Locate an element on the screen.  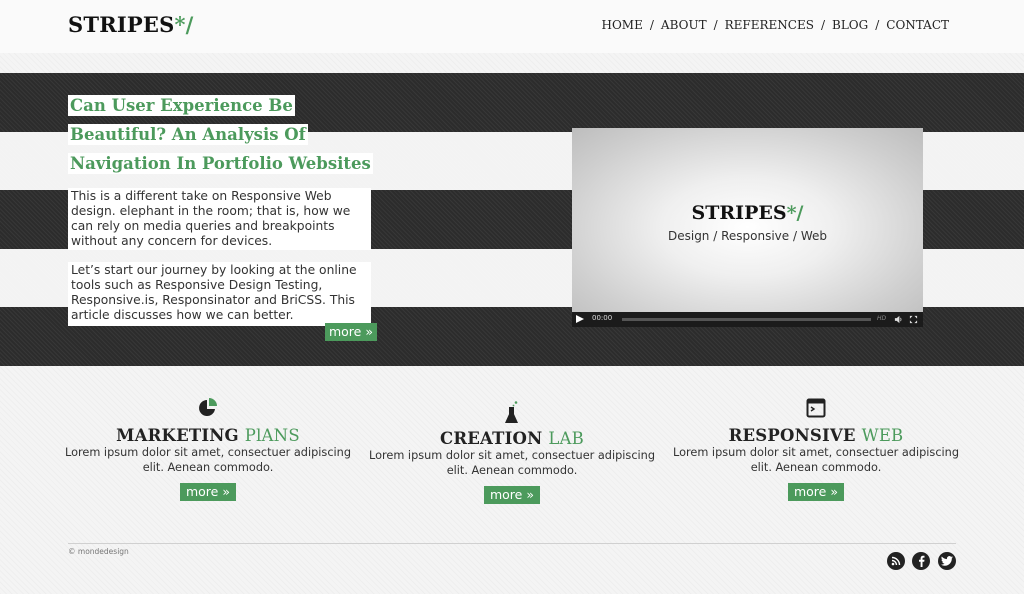
nav-references: REFERENCES is located at coordinates (769, 25).